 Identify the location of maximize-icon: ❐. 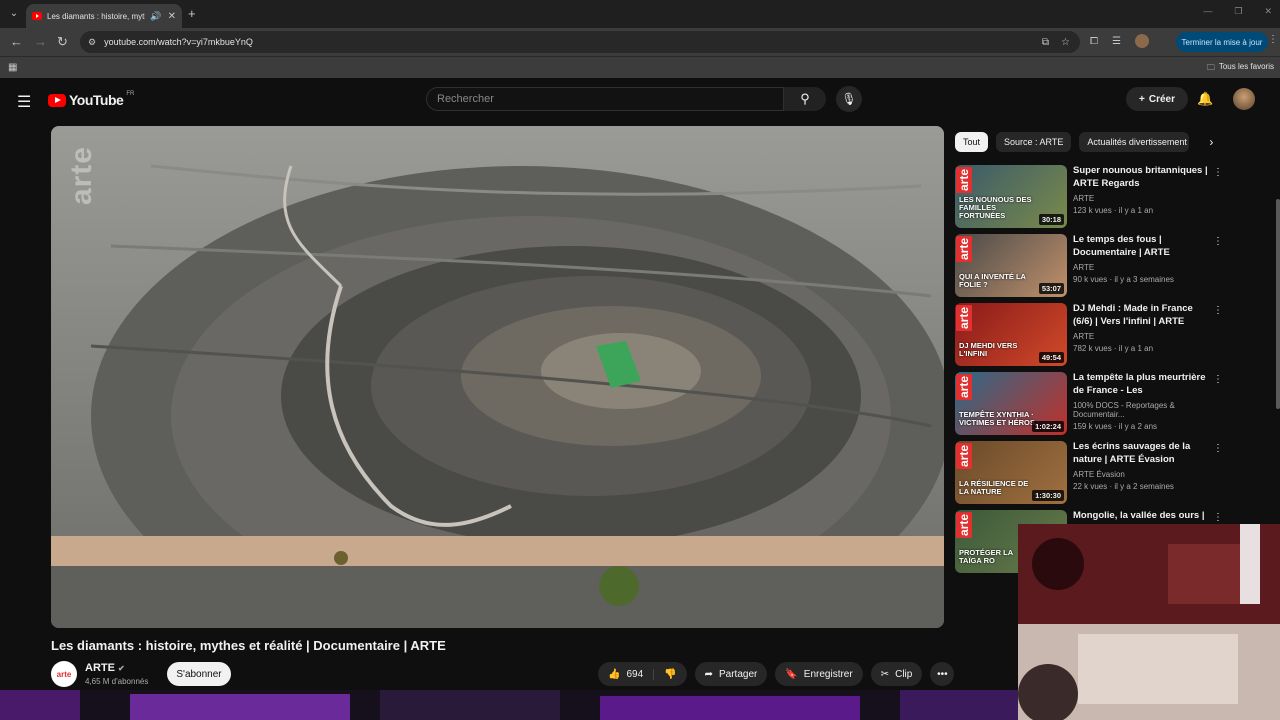
(1238, 11).